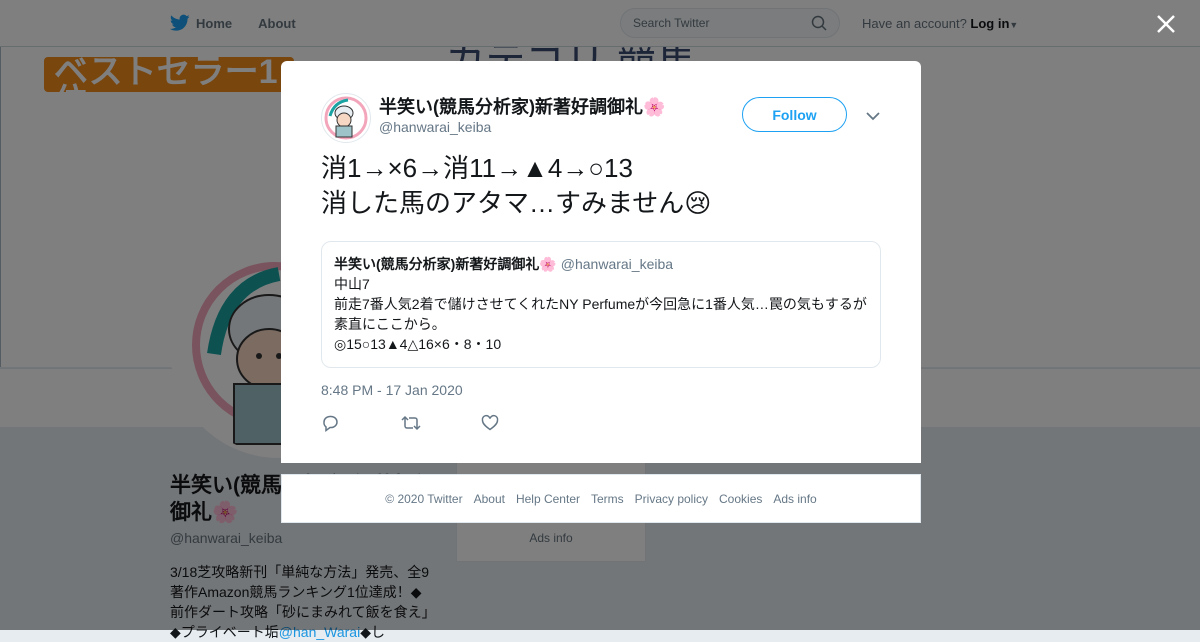  Describe the element at coordinates (490, 422) in the screenshot. I see `heart-icon` at that location.